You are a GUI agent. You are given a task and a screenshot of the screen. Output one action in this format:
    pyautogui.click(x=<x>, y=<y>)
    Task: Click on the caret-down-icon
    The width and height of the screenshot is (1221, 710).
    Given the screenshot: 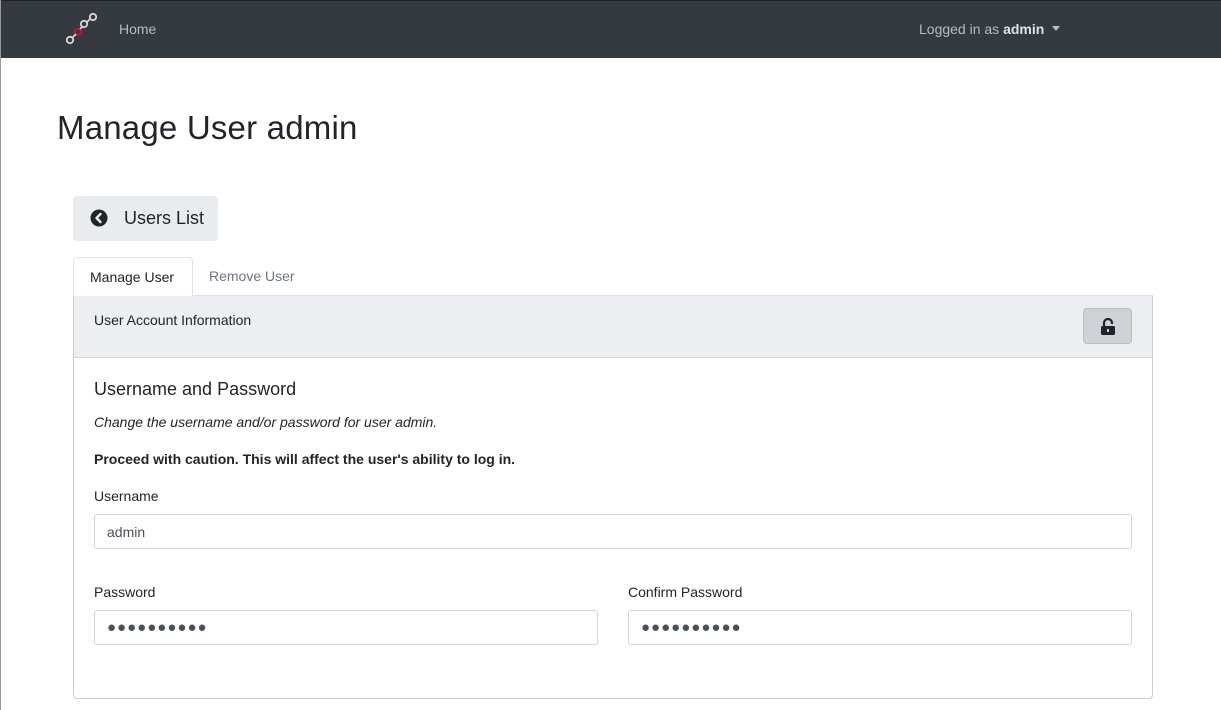 What is the action you would take?
    pyautogui.click(x=1056, y=28)
    